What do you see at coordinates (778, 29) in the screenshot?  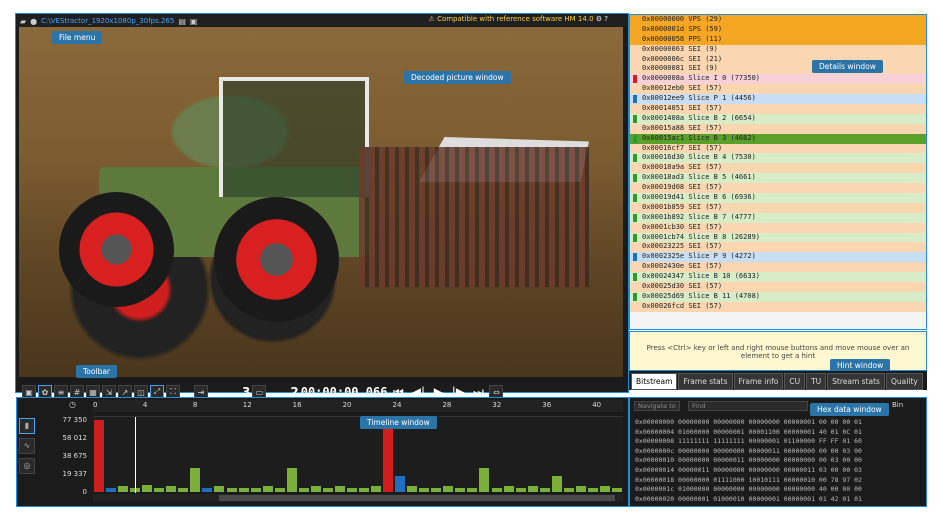 I see `details-row: 0x0000001d SPS (59)` at bounding box center [778, 29].